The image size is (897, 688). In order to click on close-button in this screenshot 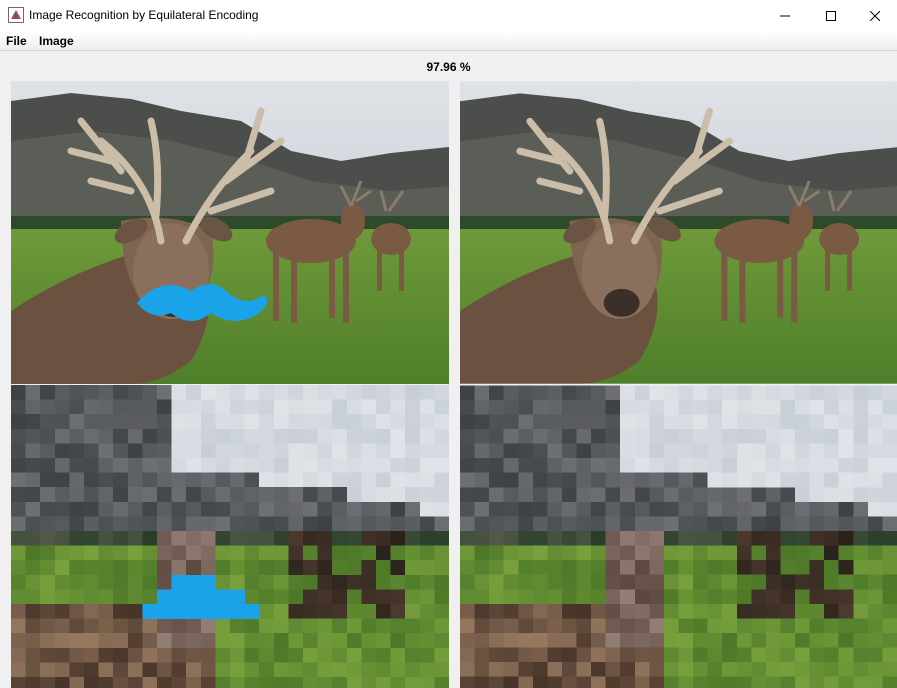, I will do `click(874, 15)`.